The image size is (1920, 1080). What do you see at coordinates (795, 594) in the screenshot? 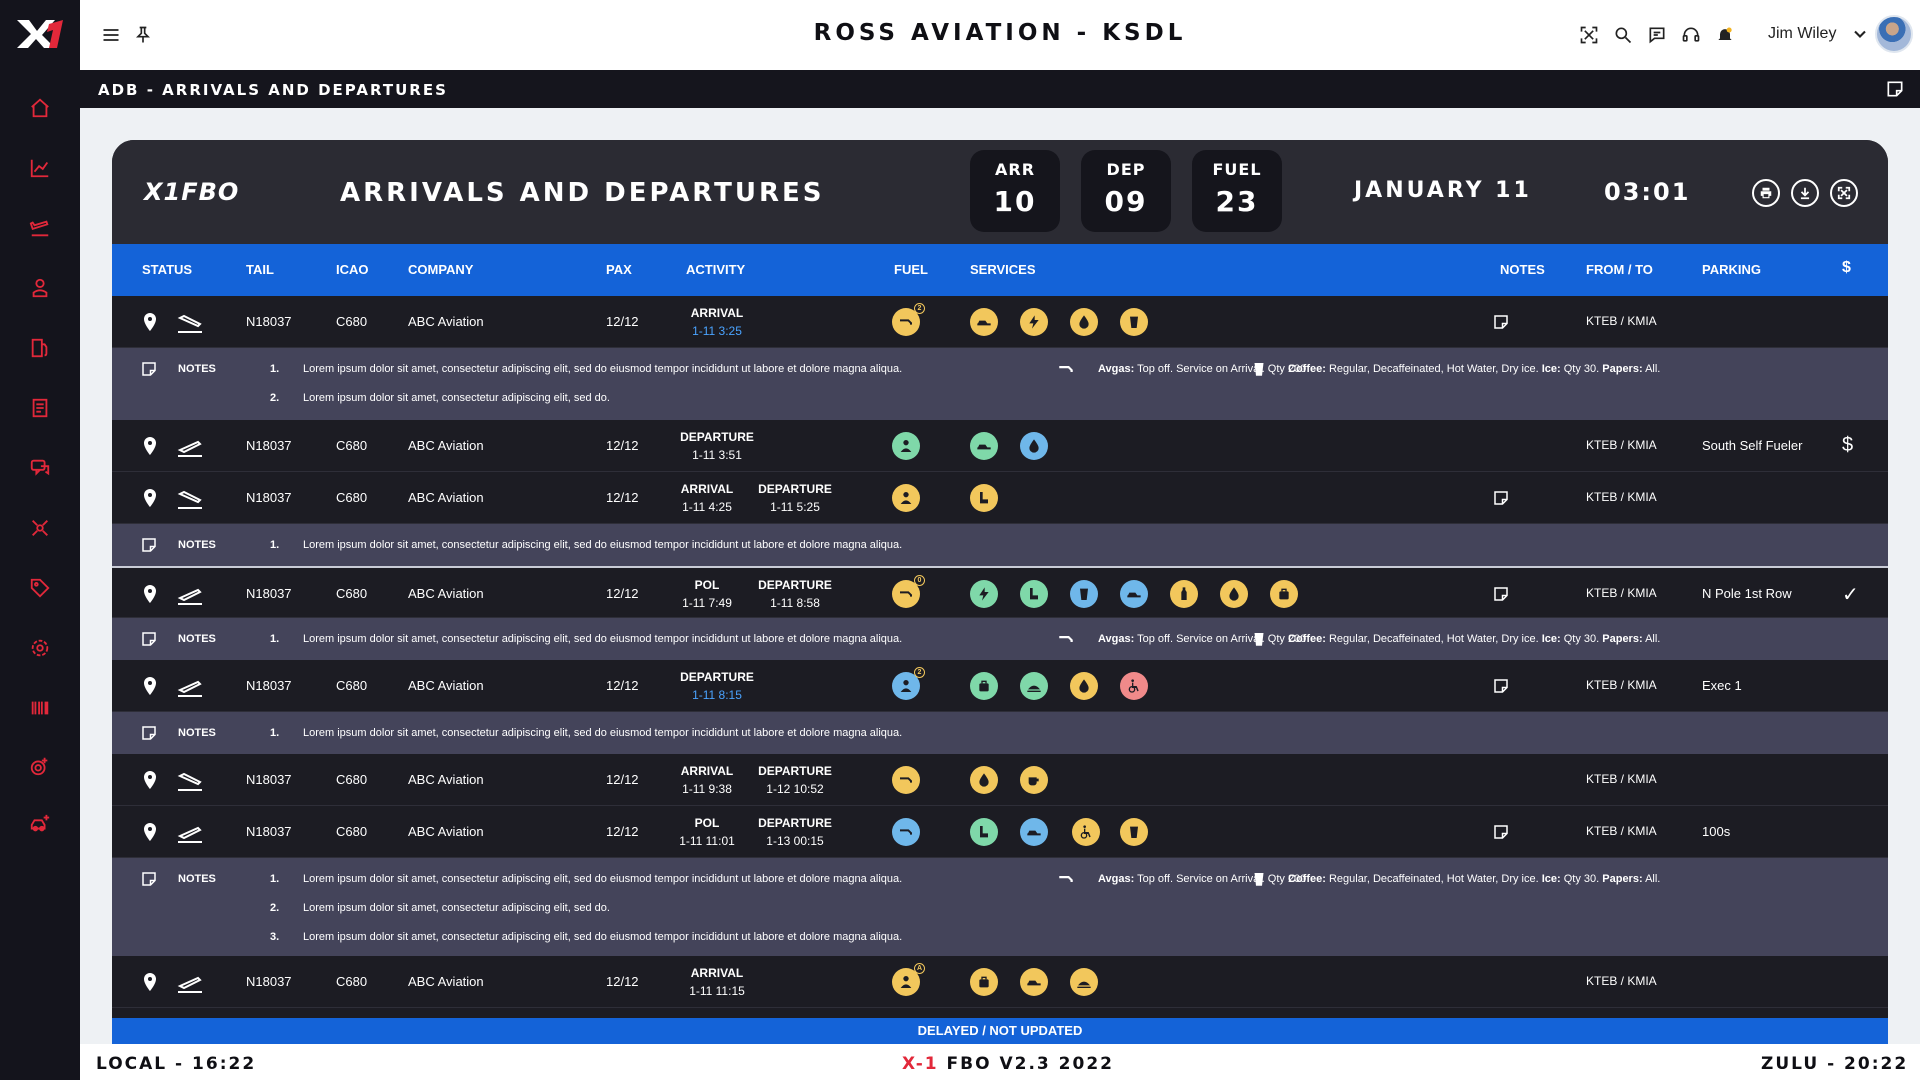
I see `activity-secondary: DEPARTURE 1-11 8:58` at bounding box center [795, 594].